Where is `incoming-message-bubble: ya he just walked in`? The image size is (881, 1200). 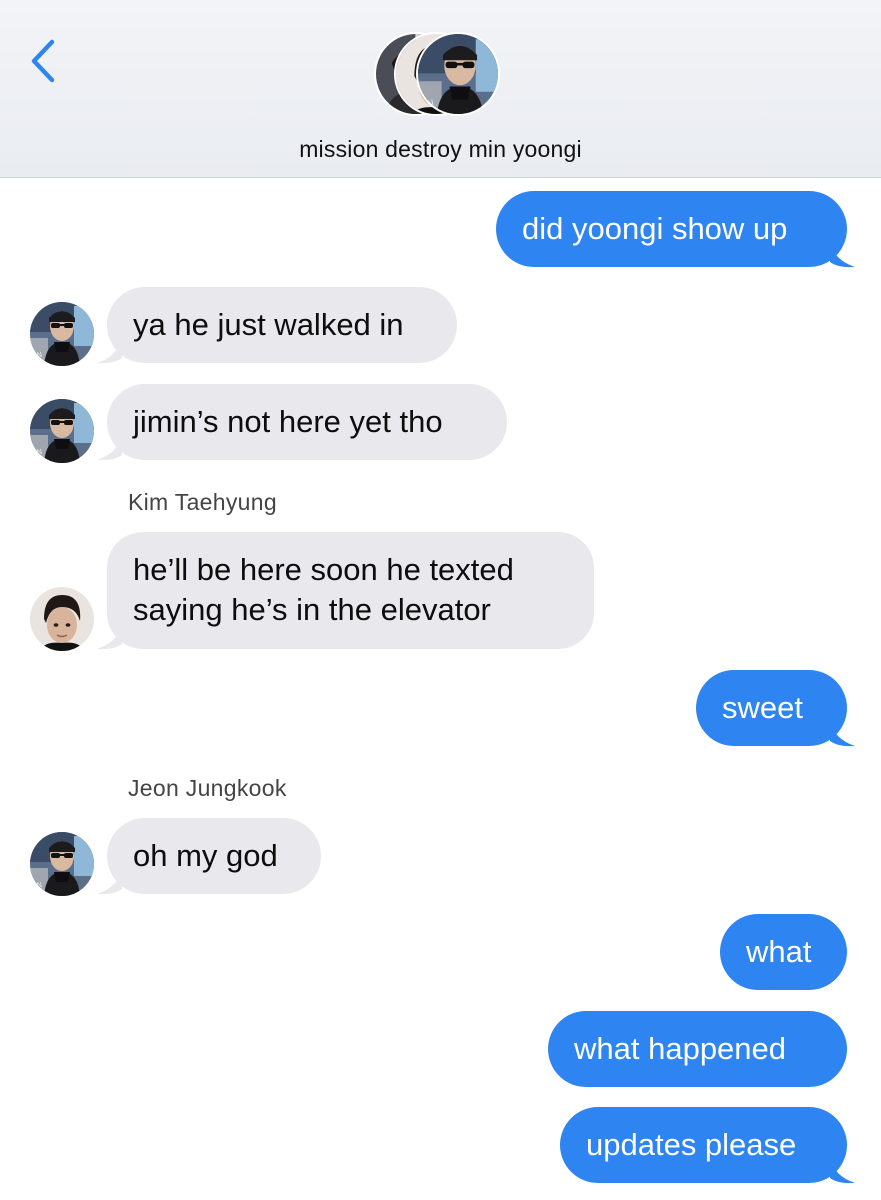
incoming-message-bubble: ya he just walked in is located at coordinates (282, 325).